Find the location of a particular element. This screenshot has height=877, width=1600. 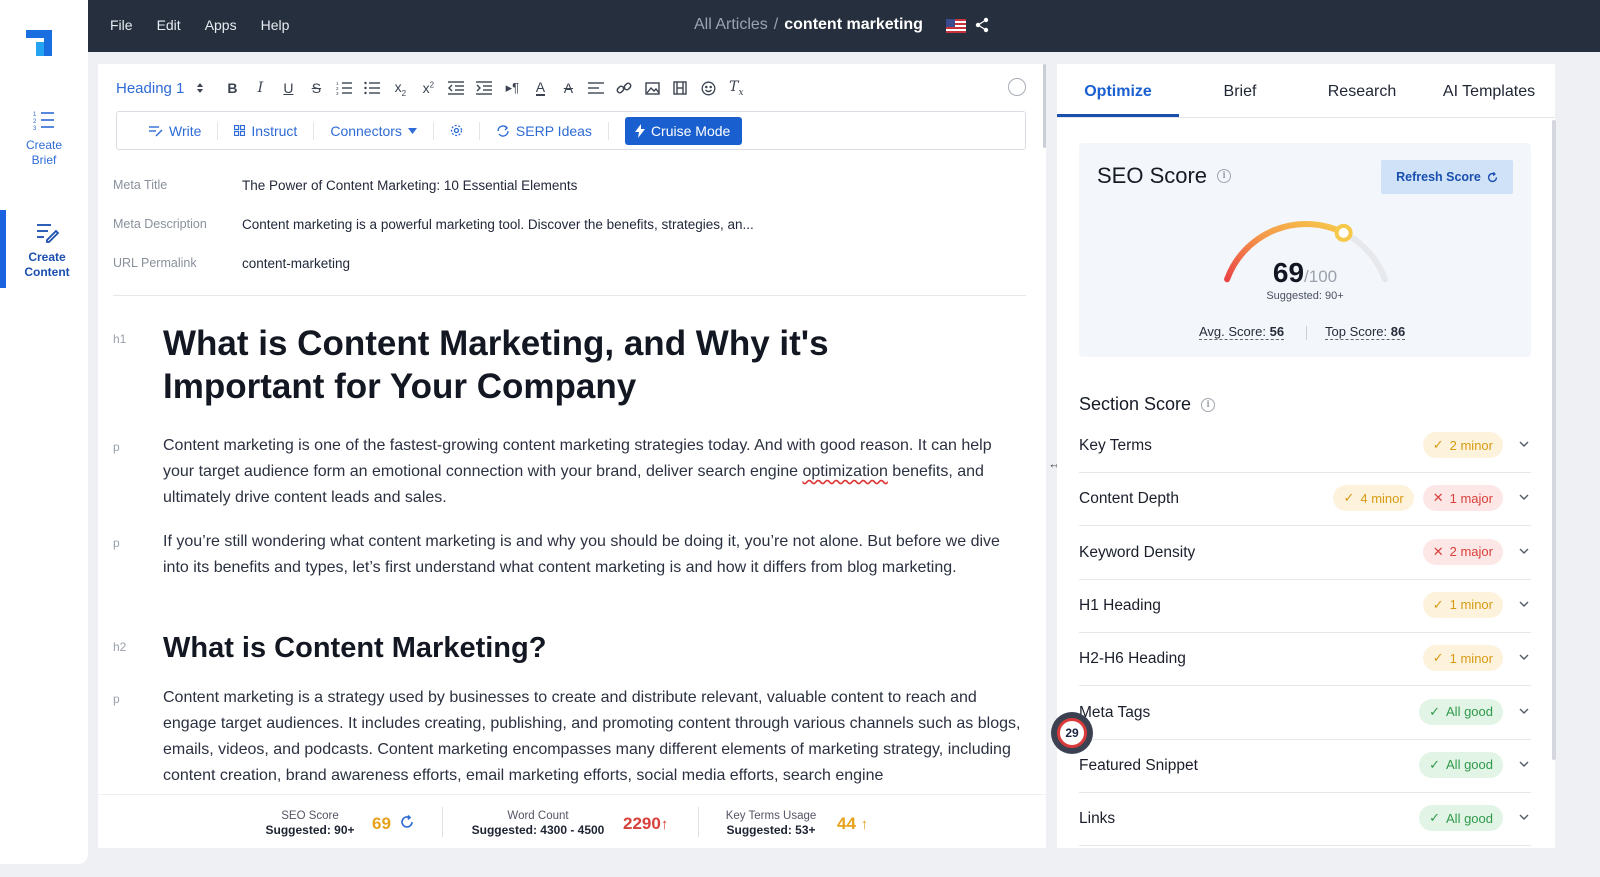

clear-format-icon: Tx is located at coordinates (736, 88).